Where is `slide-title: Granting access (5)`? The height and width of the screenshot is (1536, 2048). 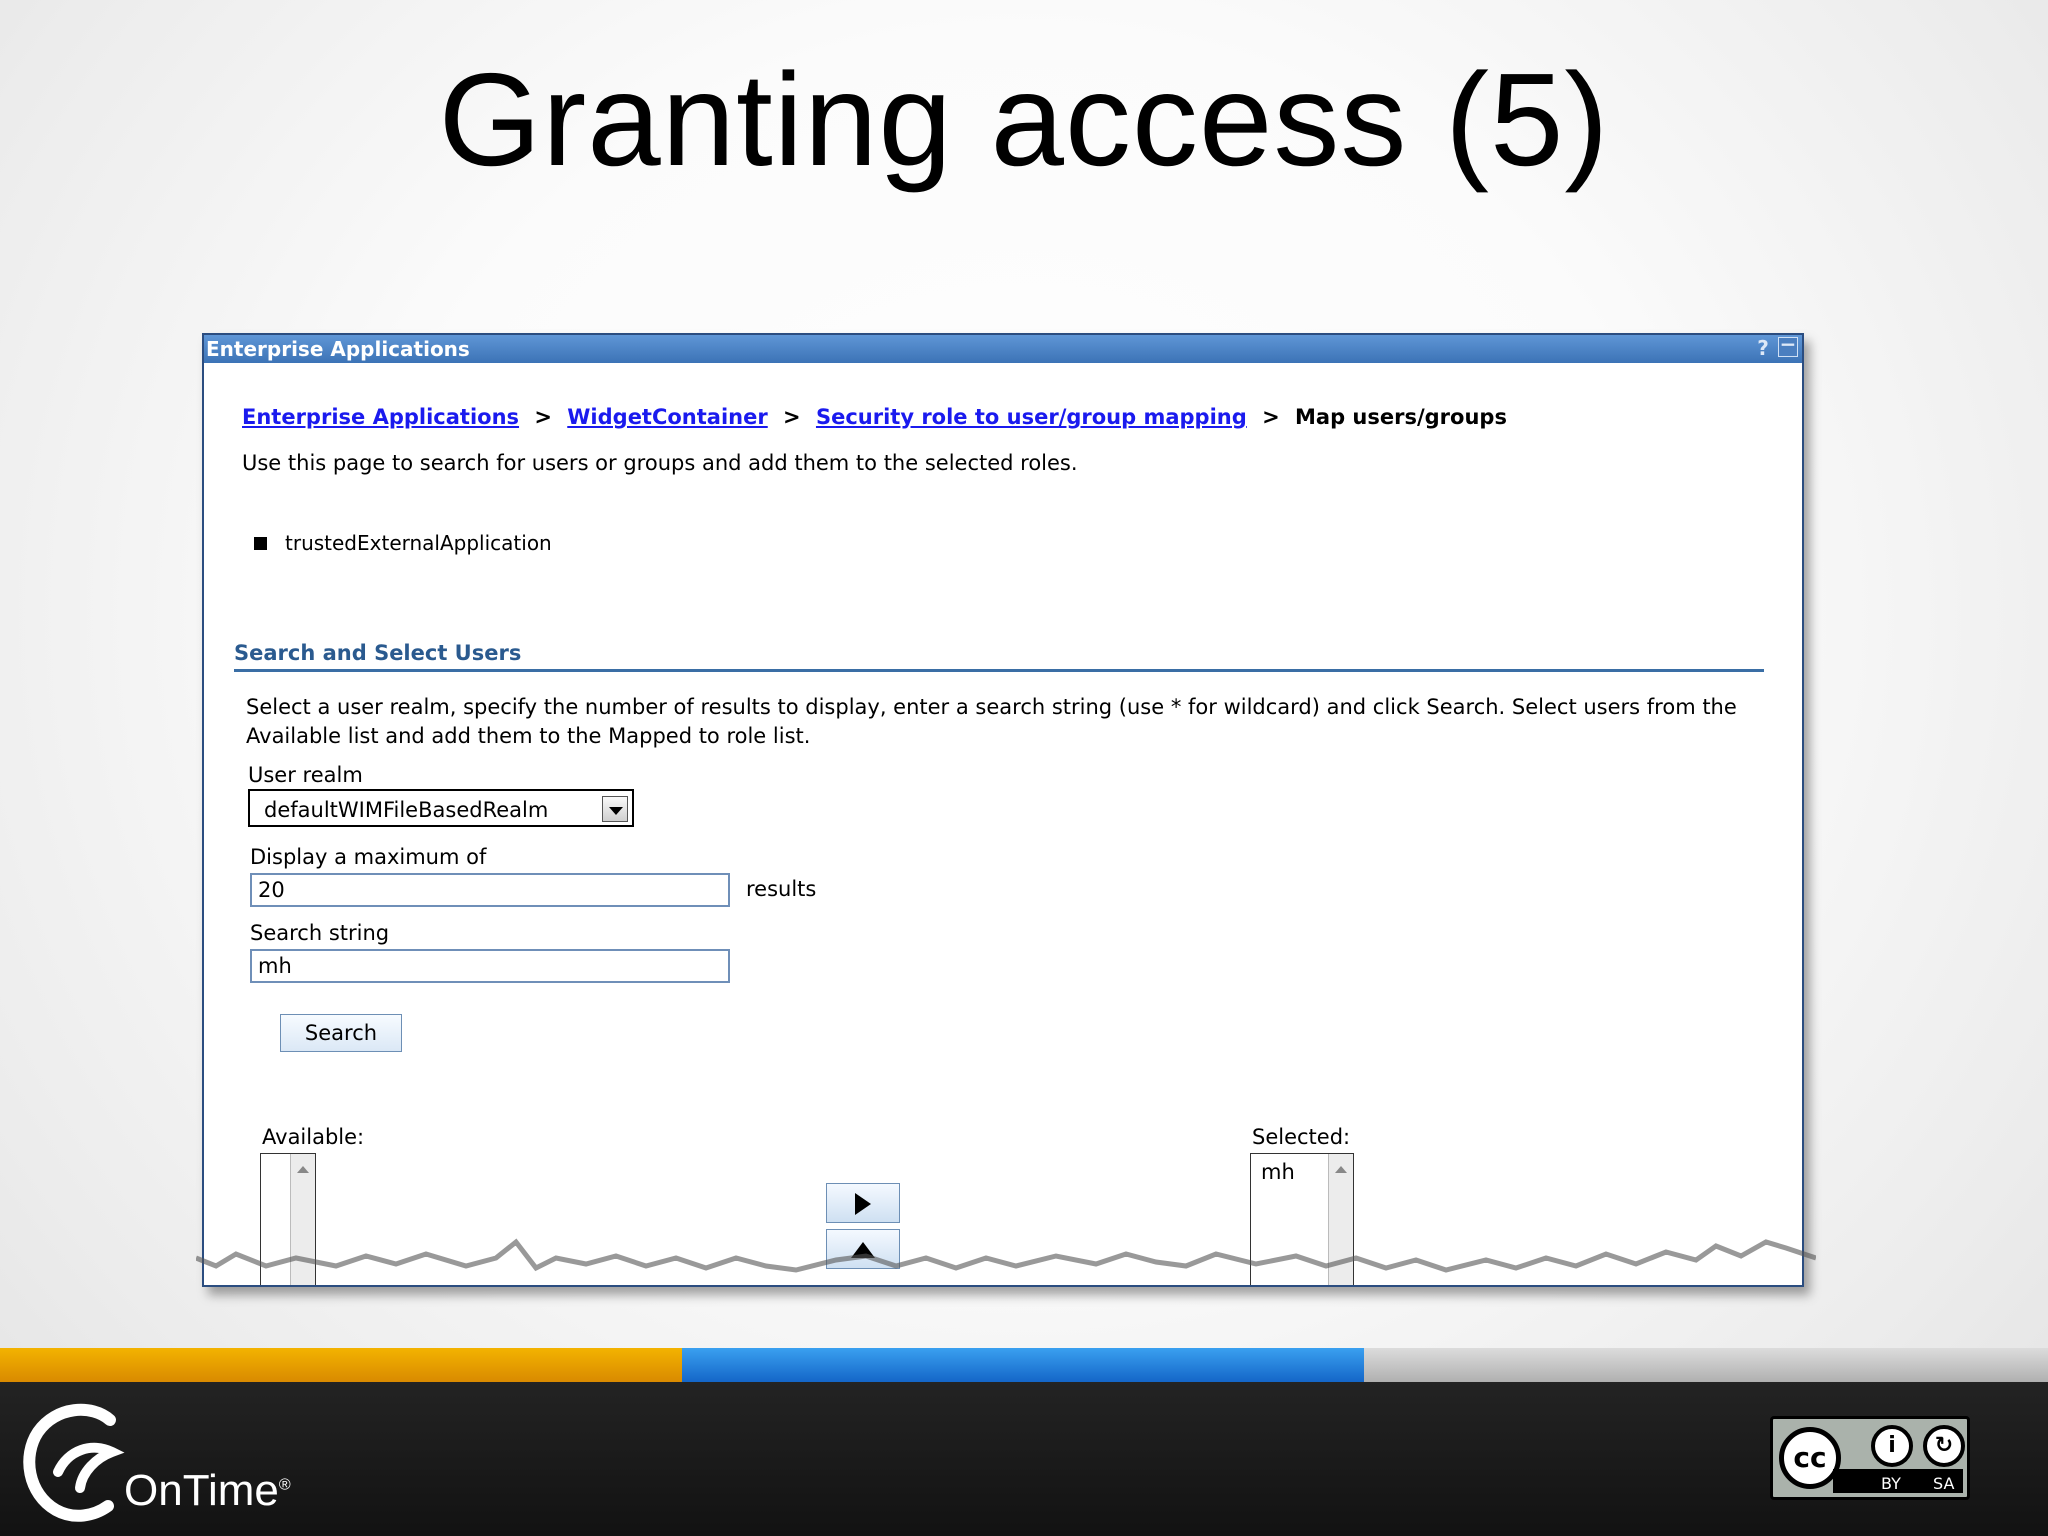 slide-title: Granting access (5) is located at coordinates (1024, 119).